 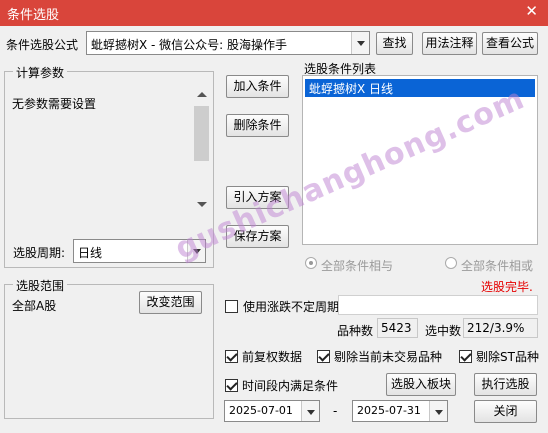 What do you see at coordinates (34, 306) in the screenshot?
I see `range-value: 全部A股` at bounding box center [34, 306].